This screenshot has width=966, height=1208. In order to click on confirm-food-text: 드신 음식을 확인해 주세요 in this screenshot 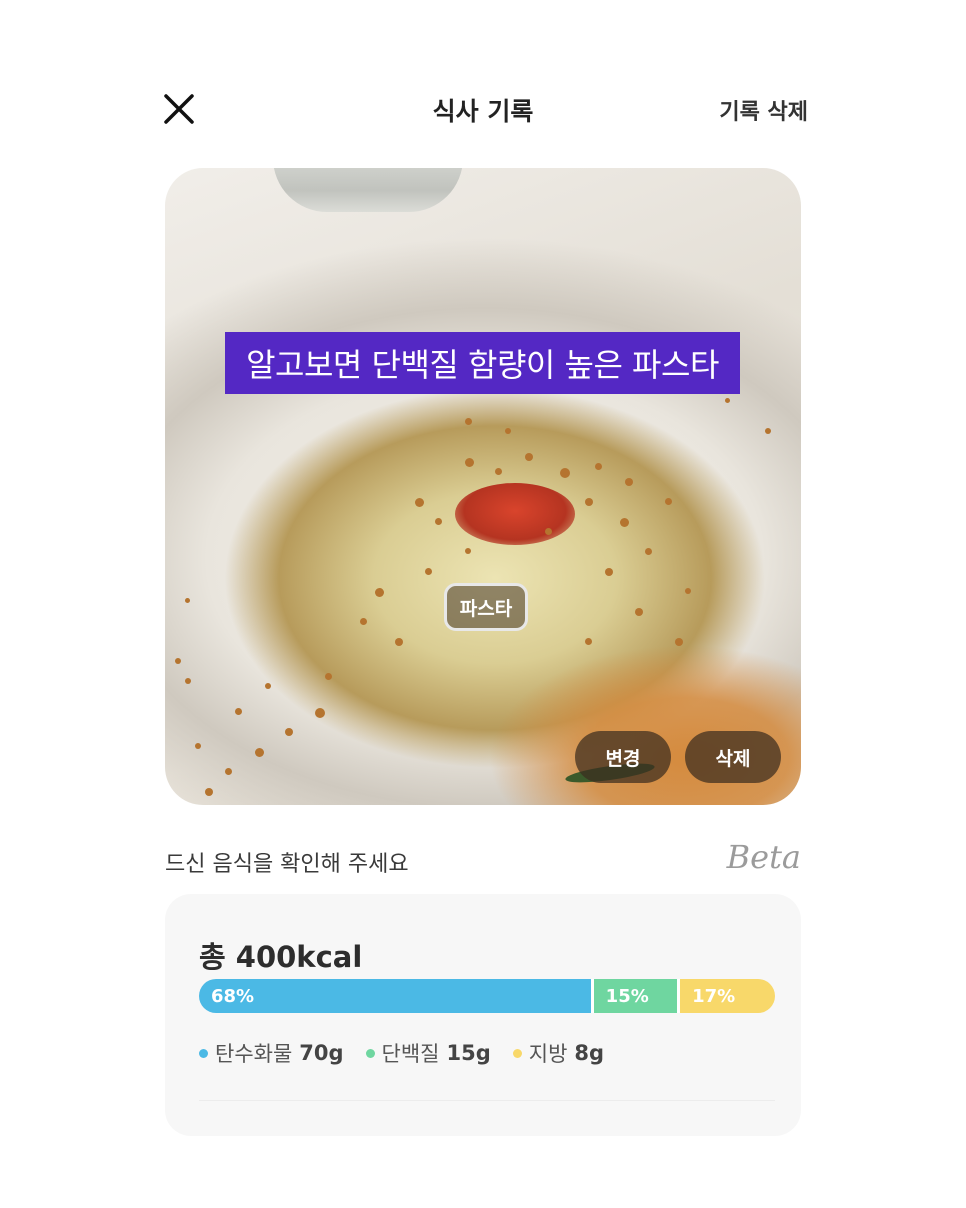, I will do `click(287, 864)`.